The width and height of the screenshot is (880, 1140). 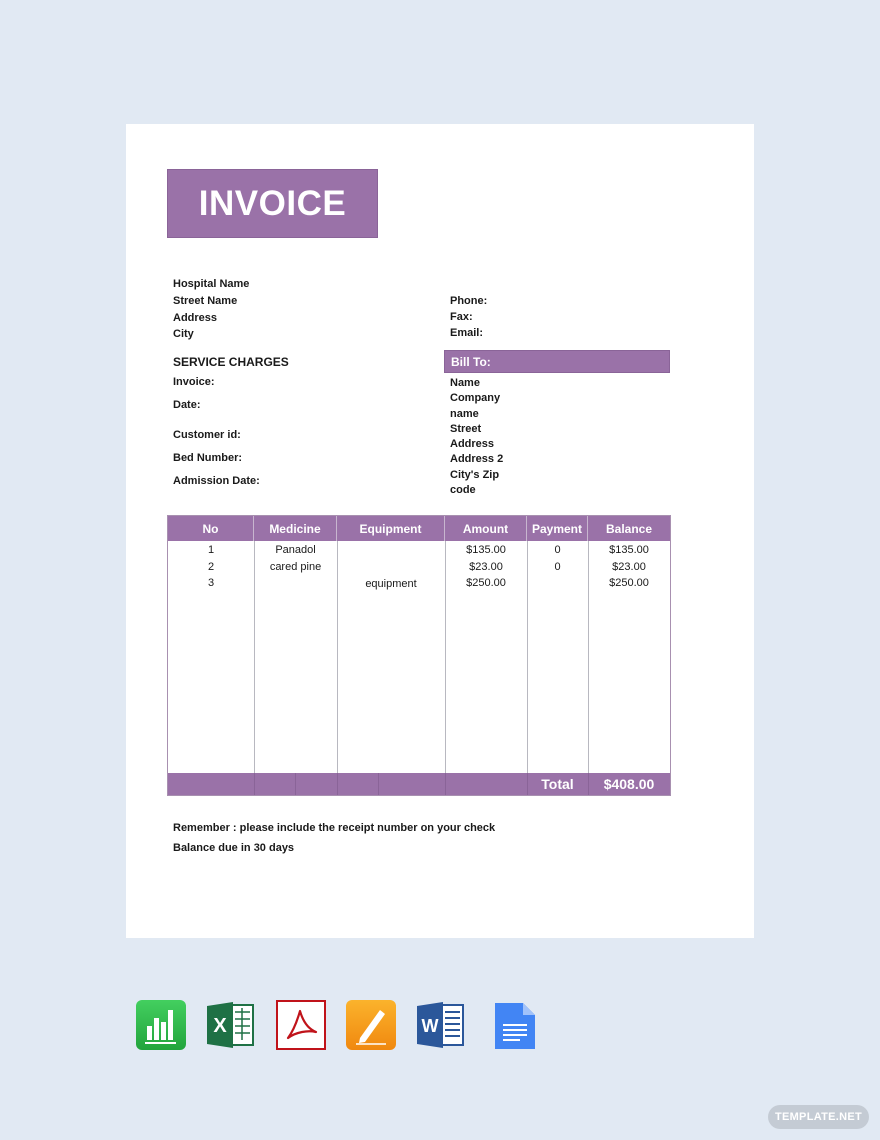 I want to click on google-docs-icon, so click(x=515, y=1025).